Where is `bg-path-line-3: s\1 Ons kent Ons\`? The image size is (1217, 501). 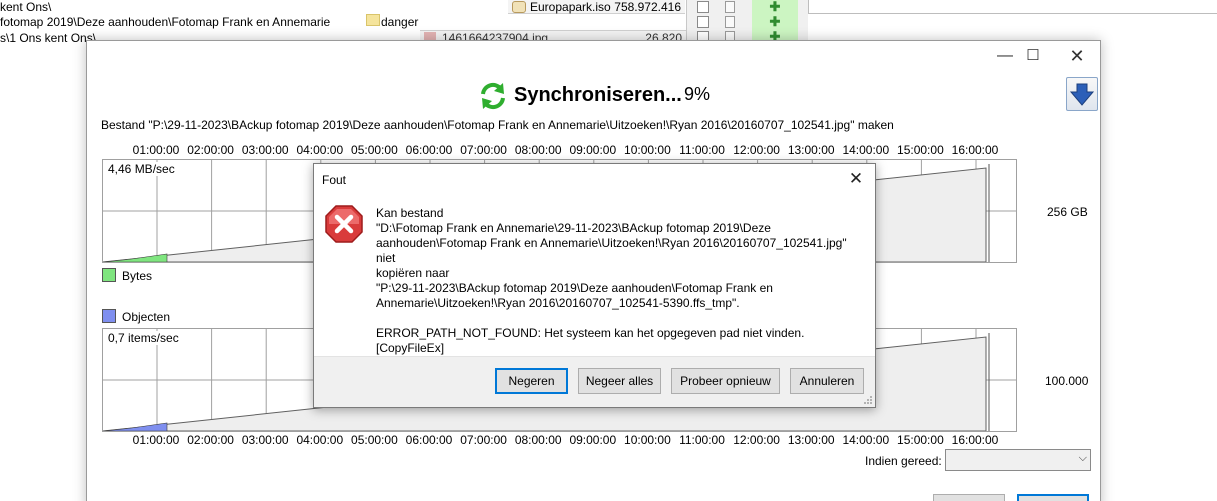 bg-path-line-3: s\1 Ons kent Ons\ is located at coordinates (48, 38).